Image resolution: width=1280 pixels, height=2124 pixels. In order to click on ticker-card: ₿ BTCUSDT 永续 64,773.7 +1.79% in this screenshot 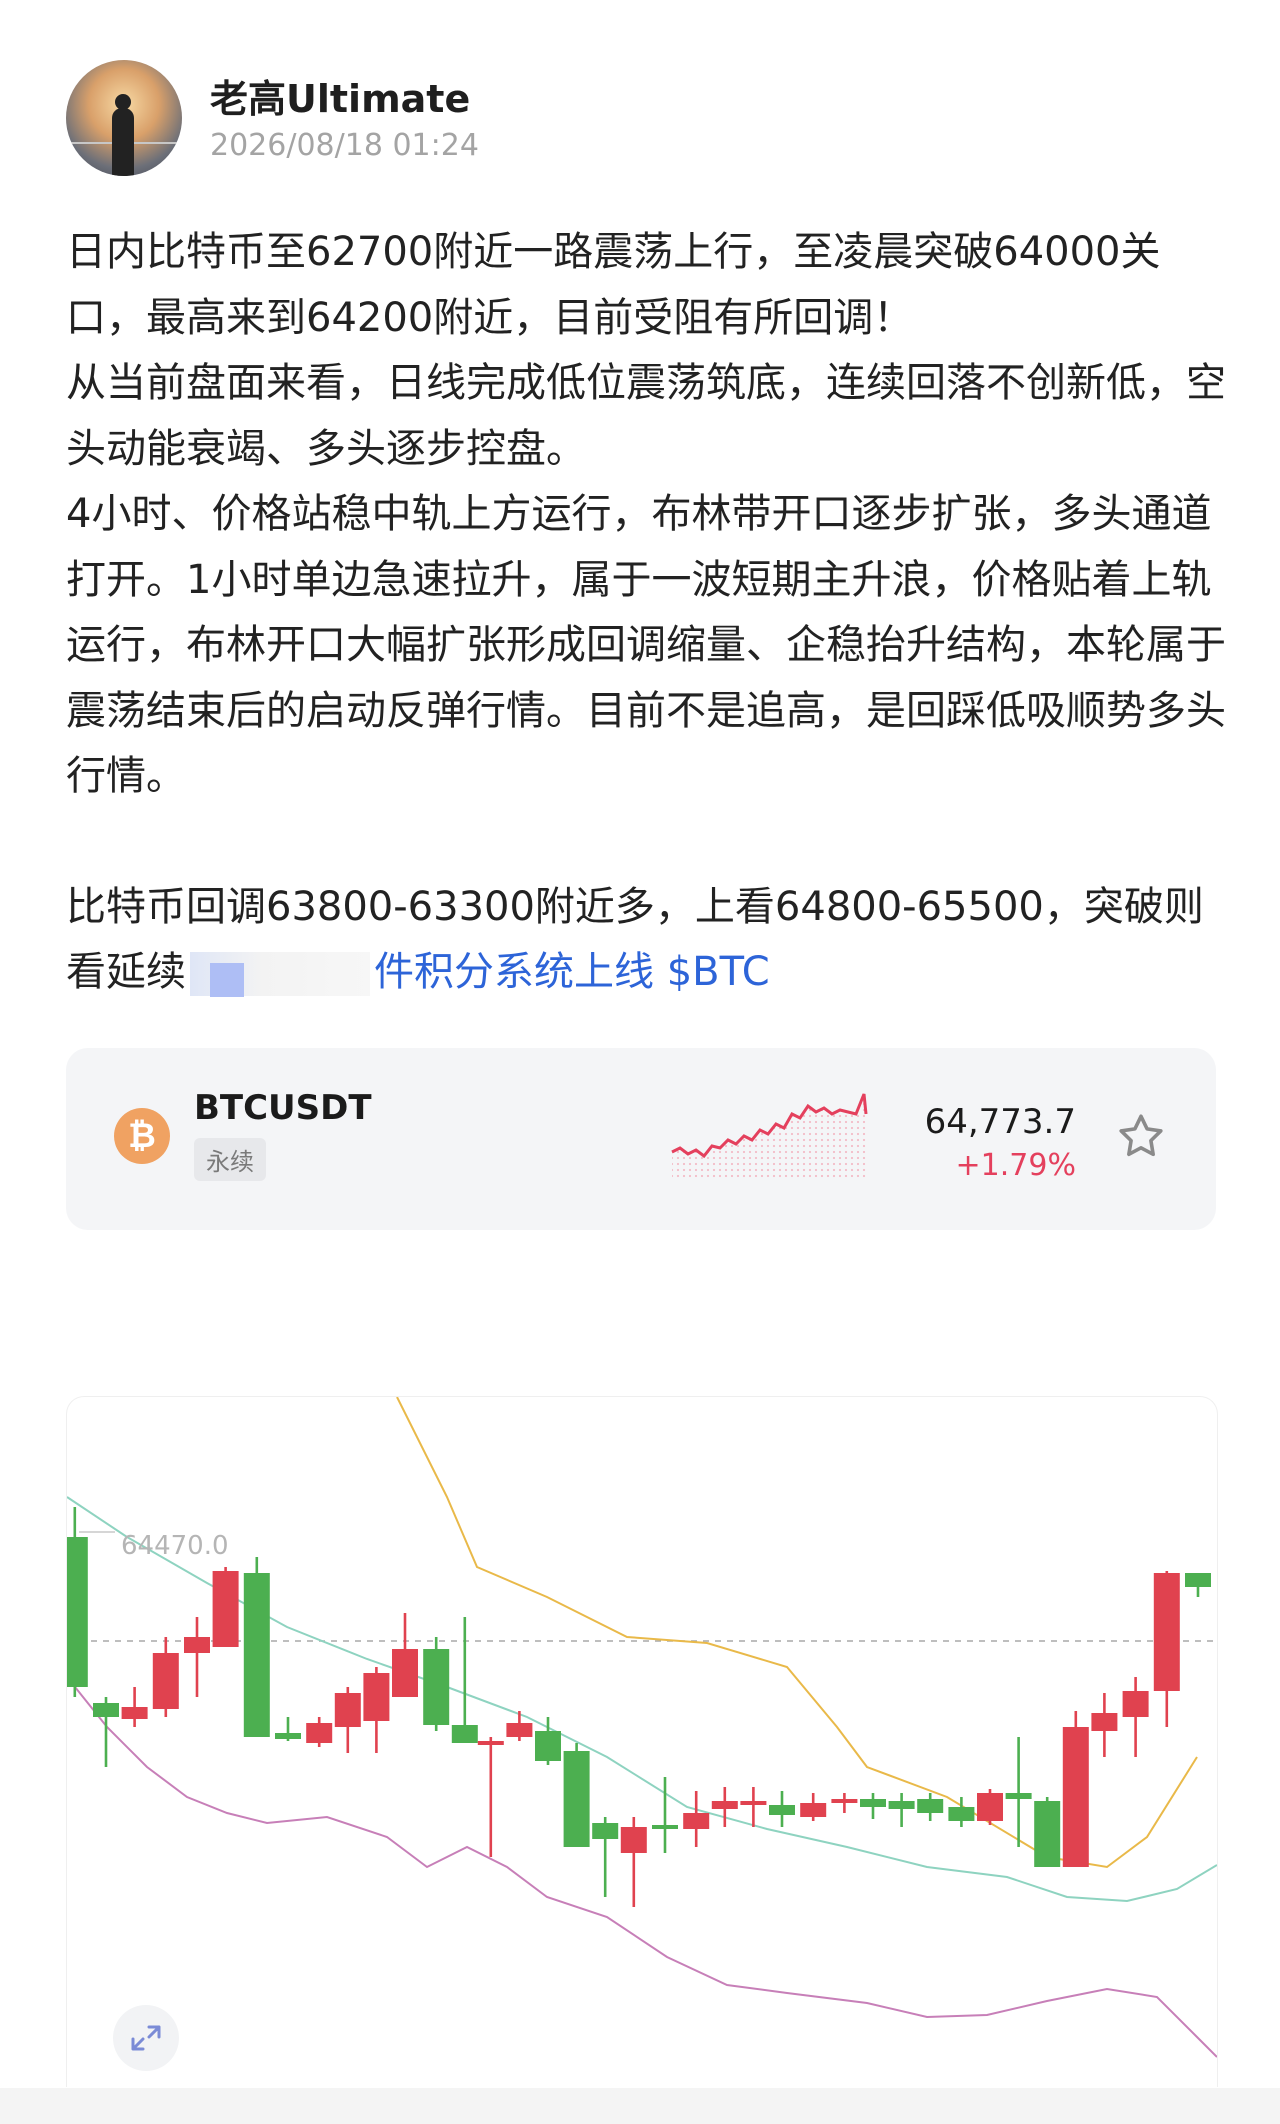, I will do `click(641, 1139)`.